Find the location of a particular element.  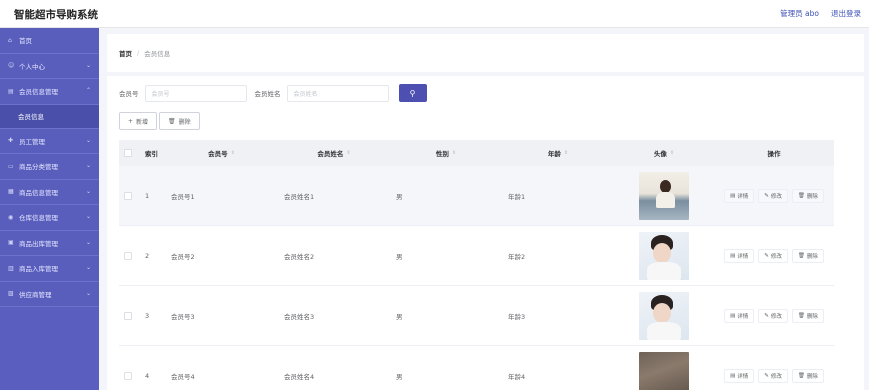

batch-delete-button: 🗑 删除 is located at coordinates (179, 121).